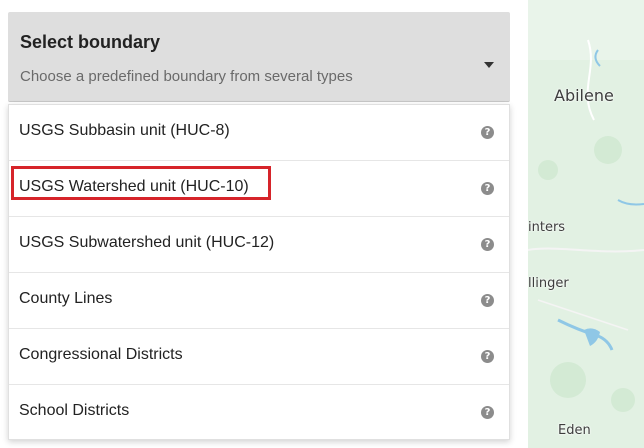  Describe the element at coordinates (74, 410) in the screenshot. I see `option-label: School Districts` at that location.